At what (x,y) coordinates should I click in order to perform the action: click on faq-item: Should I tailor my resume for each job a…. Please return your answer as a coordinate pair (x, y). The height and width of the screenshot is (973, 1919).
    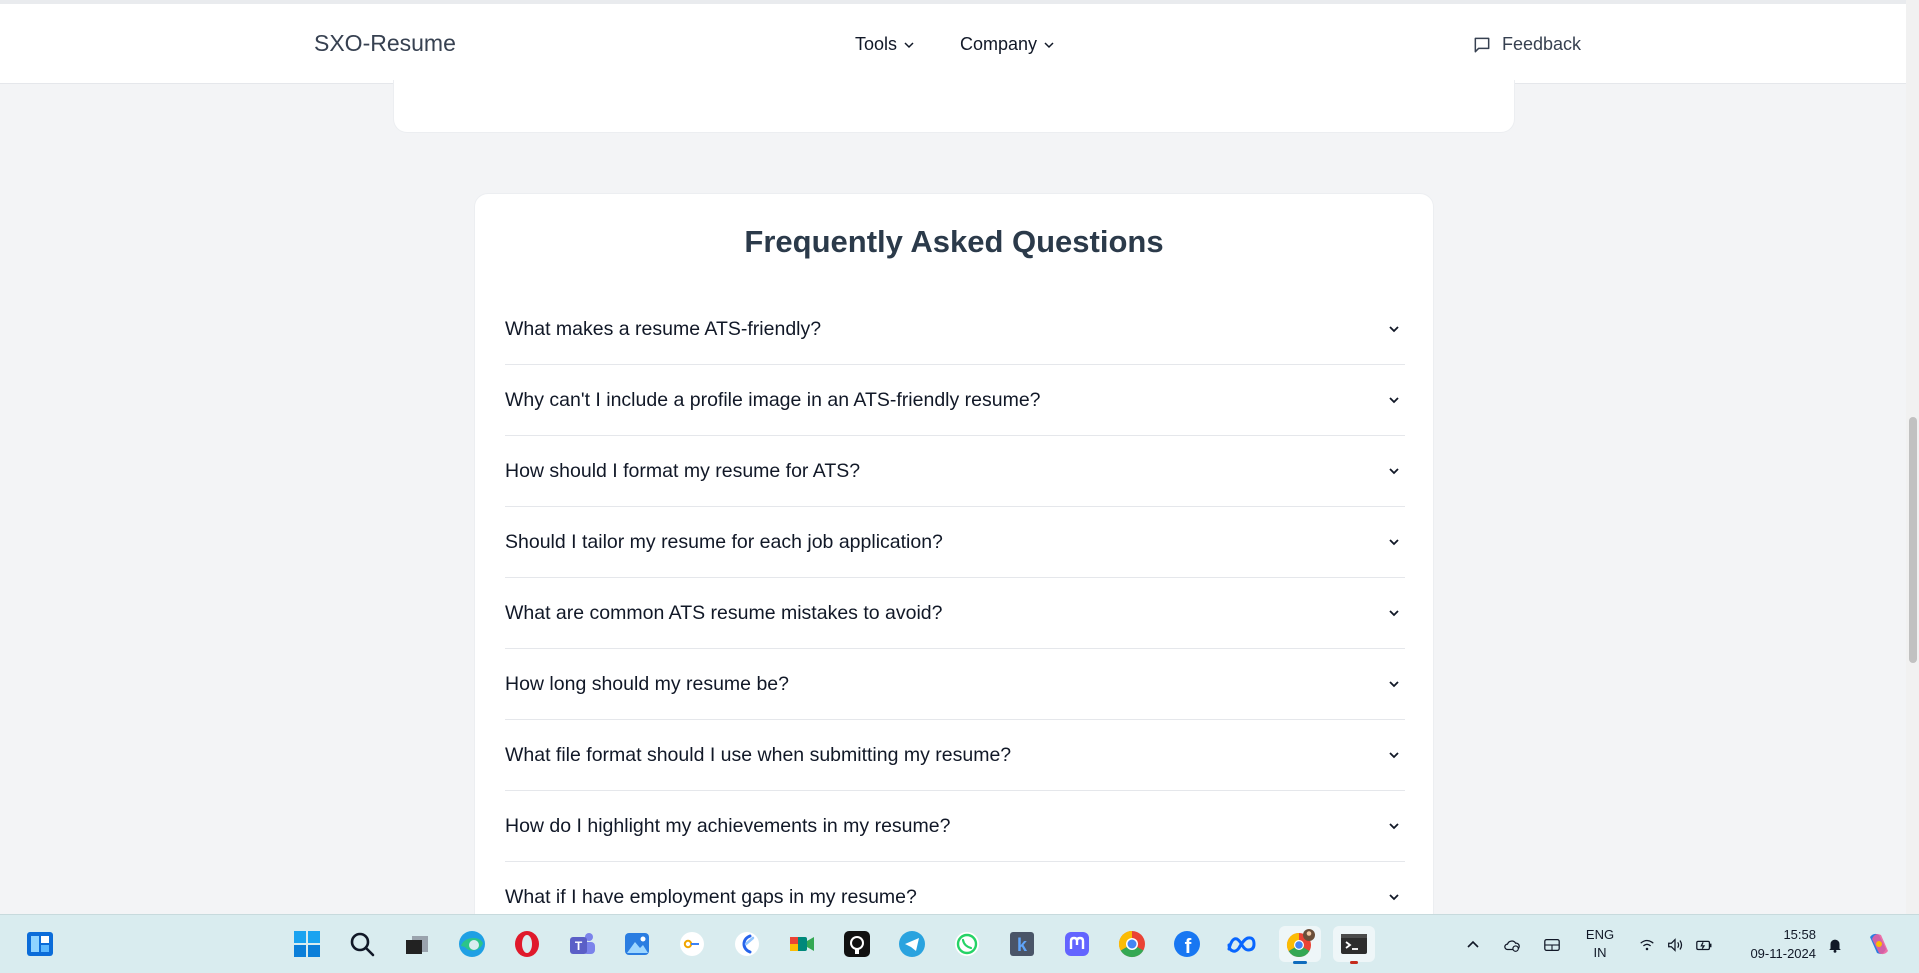
    Looking at the image, I should click on (955, 542).